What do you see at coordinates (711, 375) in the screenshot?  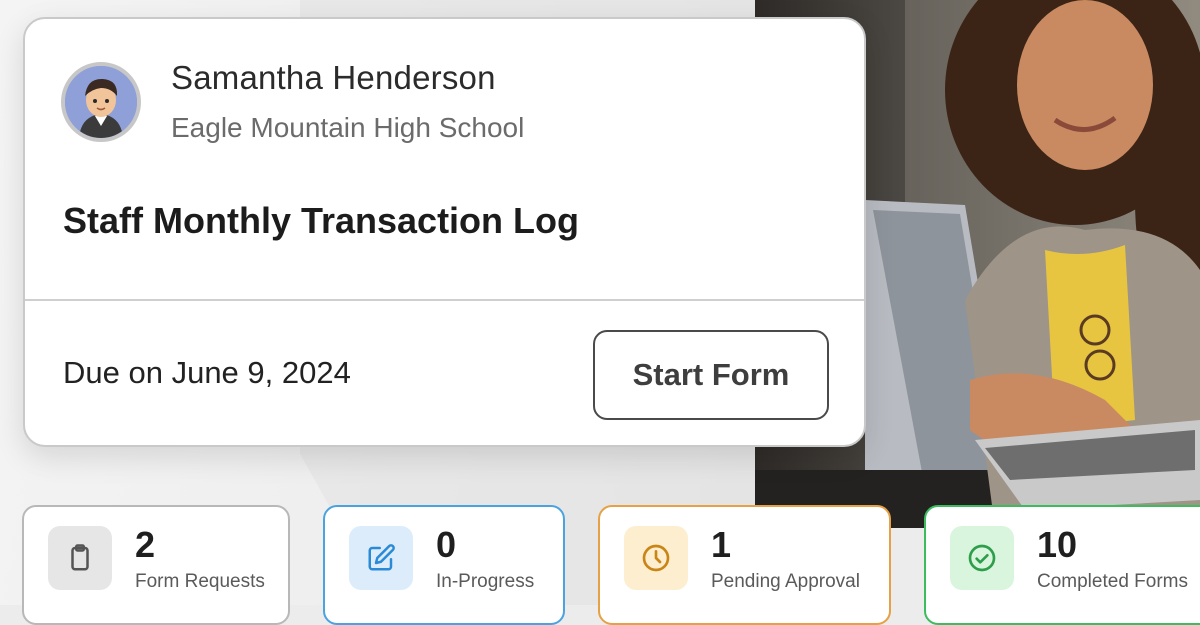 I see `start-form-button: Start Form` at bounding box center [711, 375].